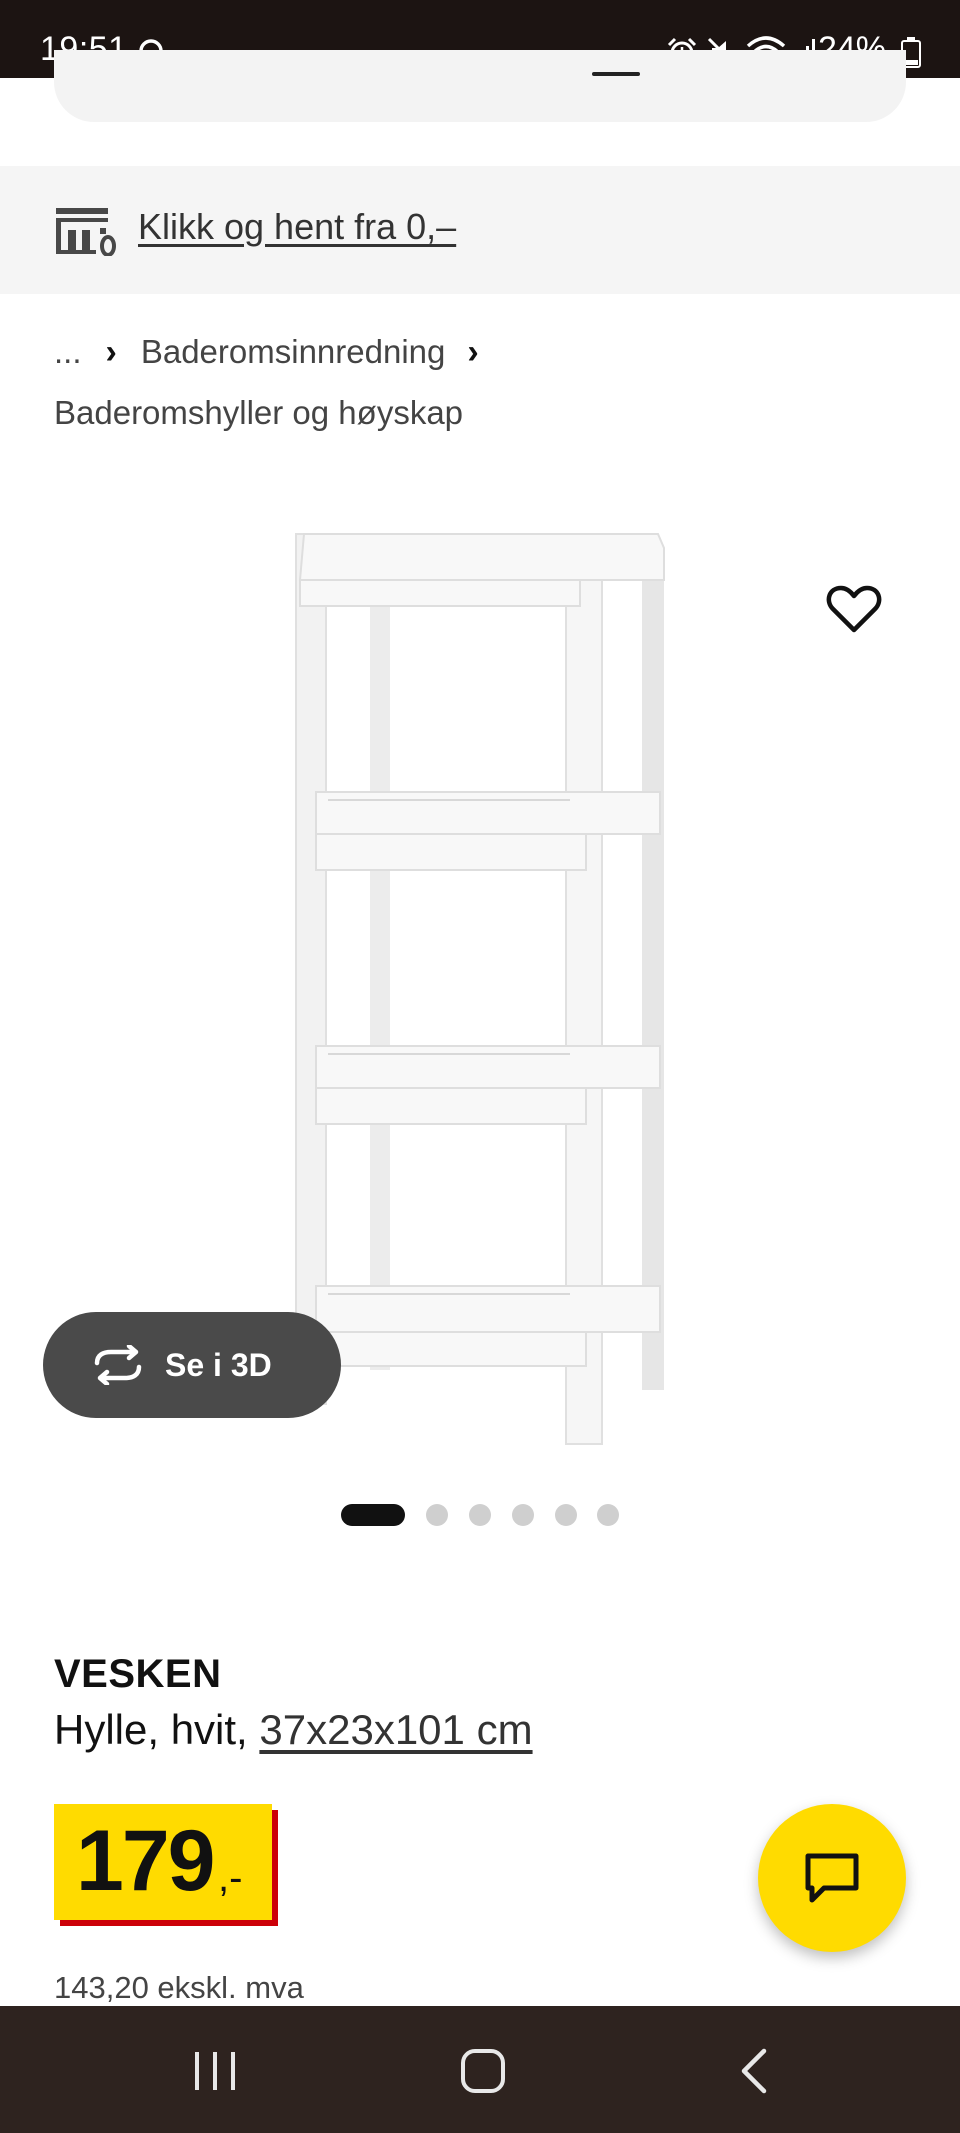  I want to click on product-description: Hylle, hvit, 37x23x101 cm, so click(293, 1730).